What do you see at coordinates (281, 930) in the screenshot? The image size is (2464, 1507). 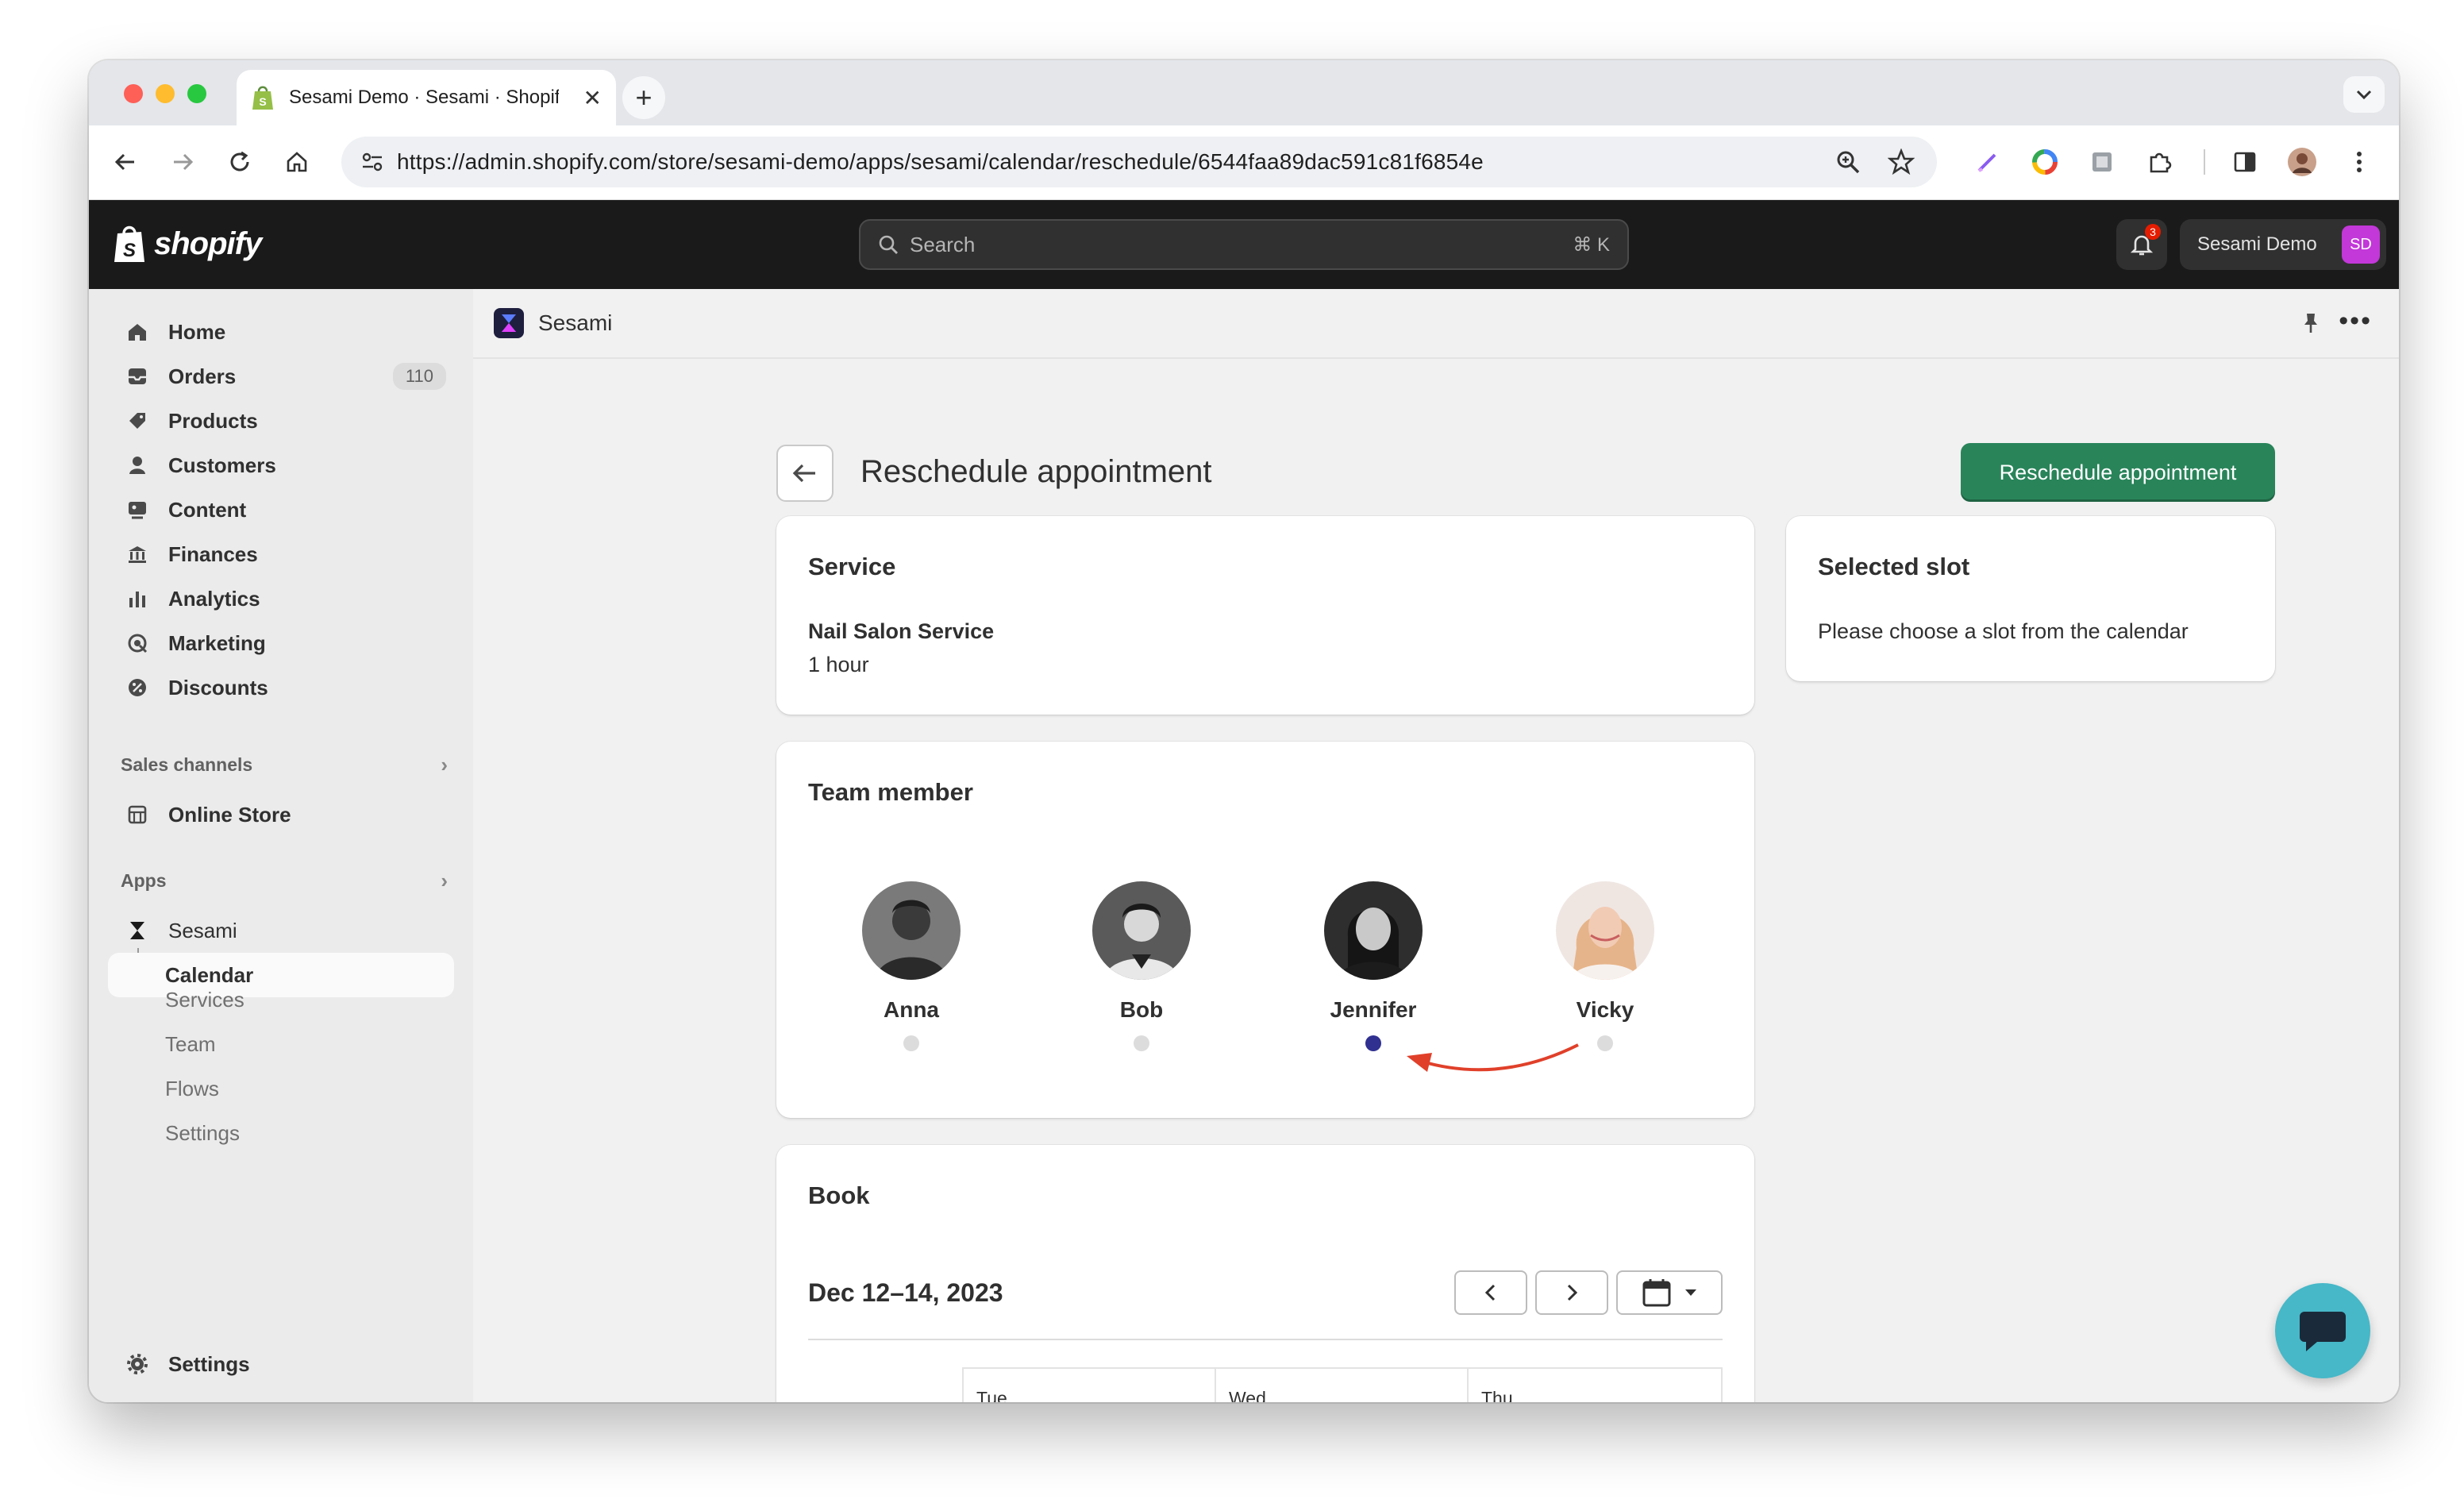 I see `sidebar-item-sesami: Sesami` at bounding box center [281, 930].